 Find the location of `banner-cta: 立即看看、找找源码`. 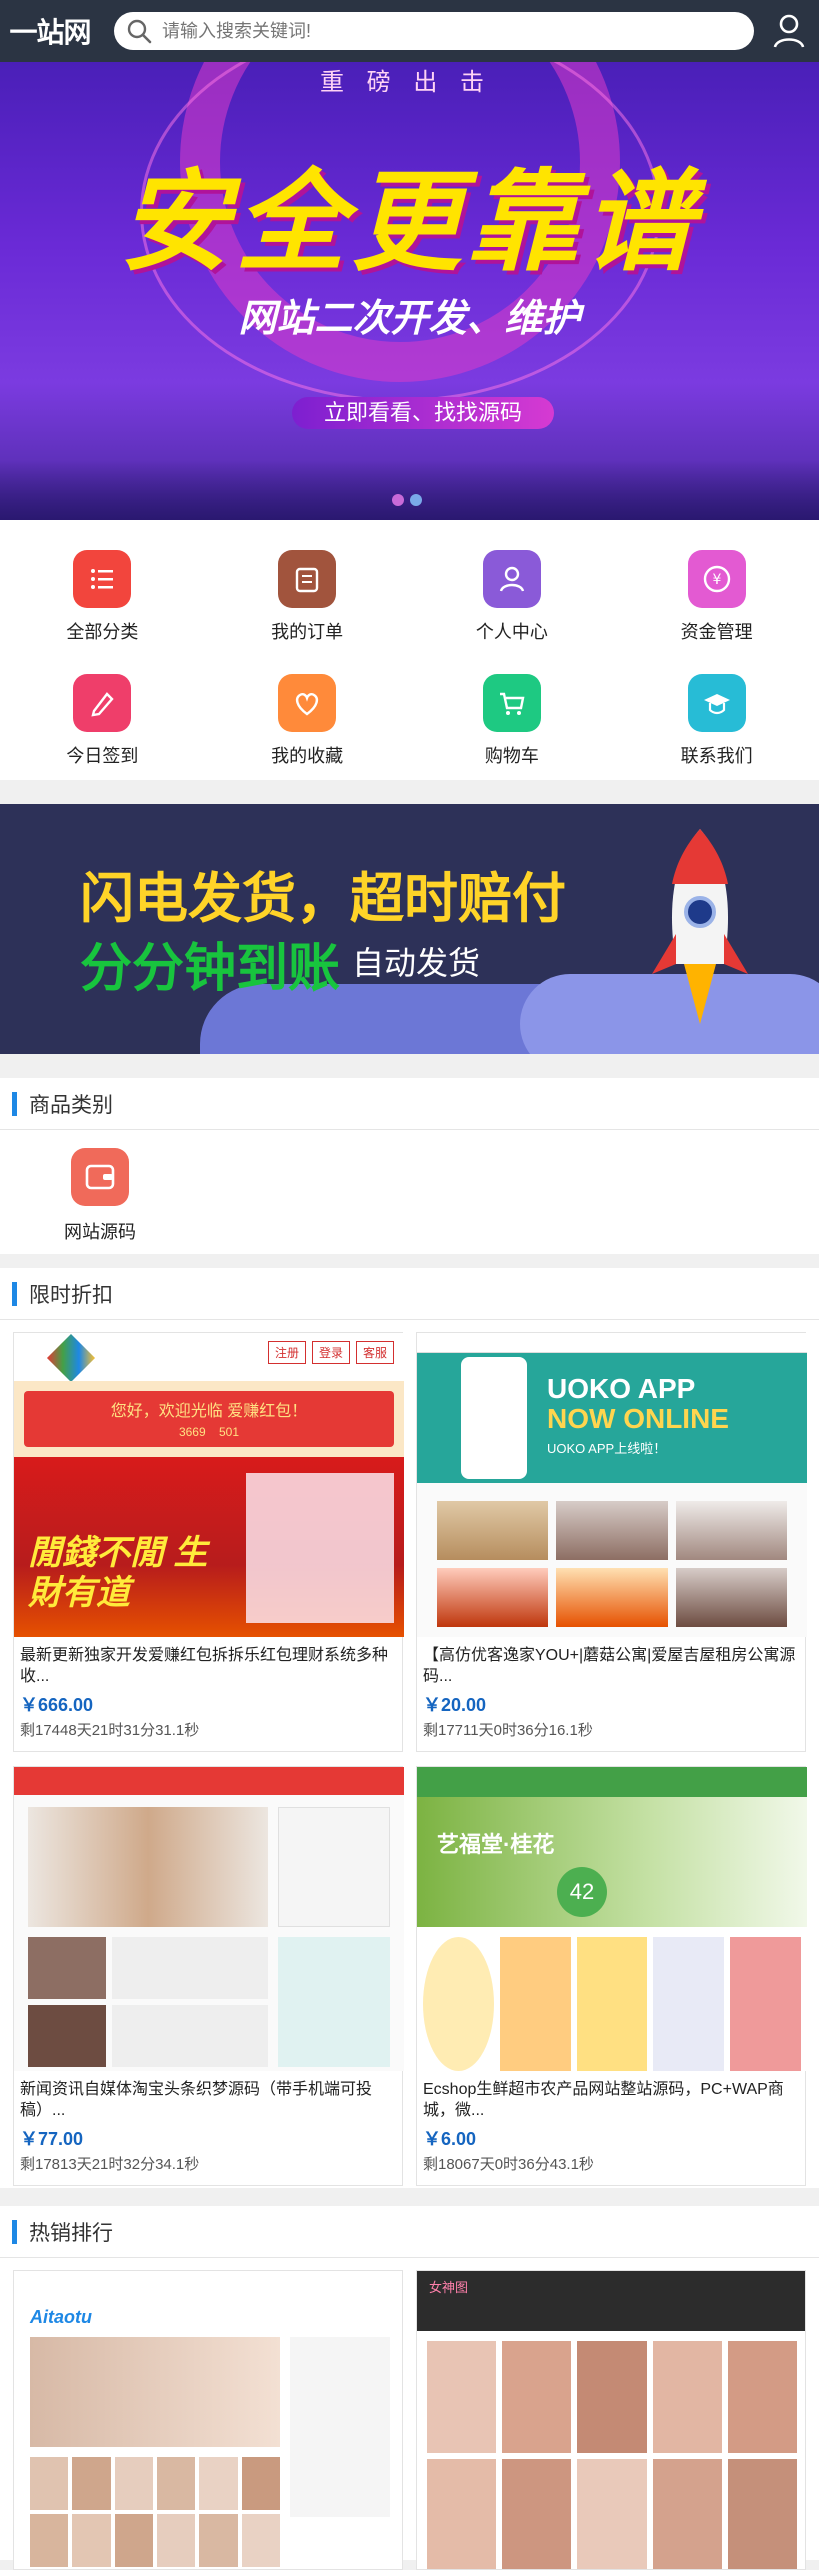

banner-cta: 立即看看、找找源码 is located at coordinates (423, 413).